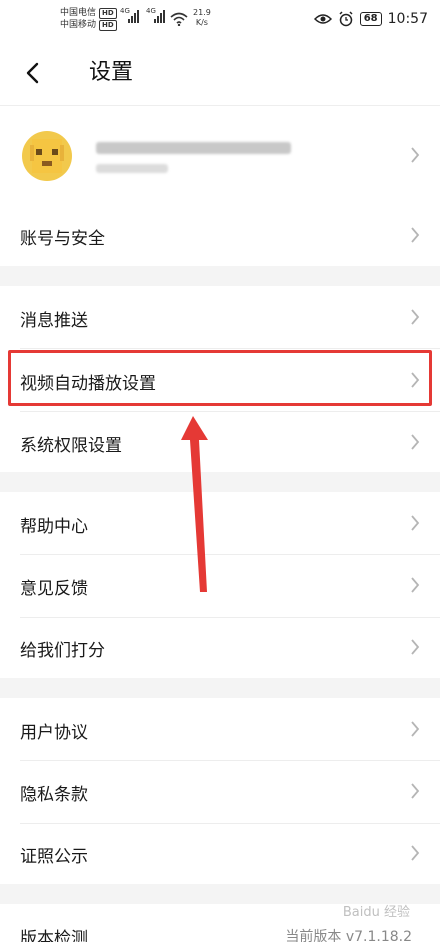 Image resolution: width=440 pixels, height=942 pixels. Describe the element at coordinates (322, 19) in the screenshot. I see `eye-icon` at that location.